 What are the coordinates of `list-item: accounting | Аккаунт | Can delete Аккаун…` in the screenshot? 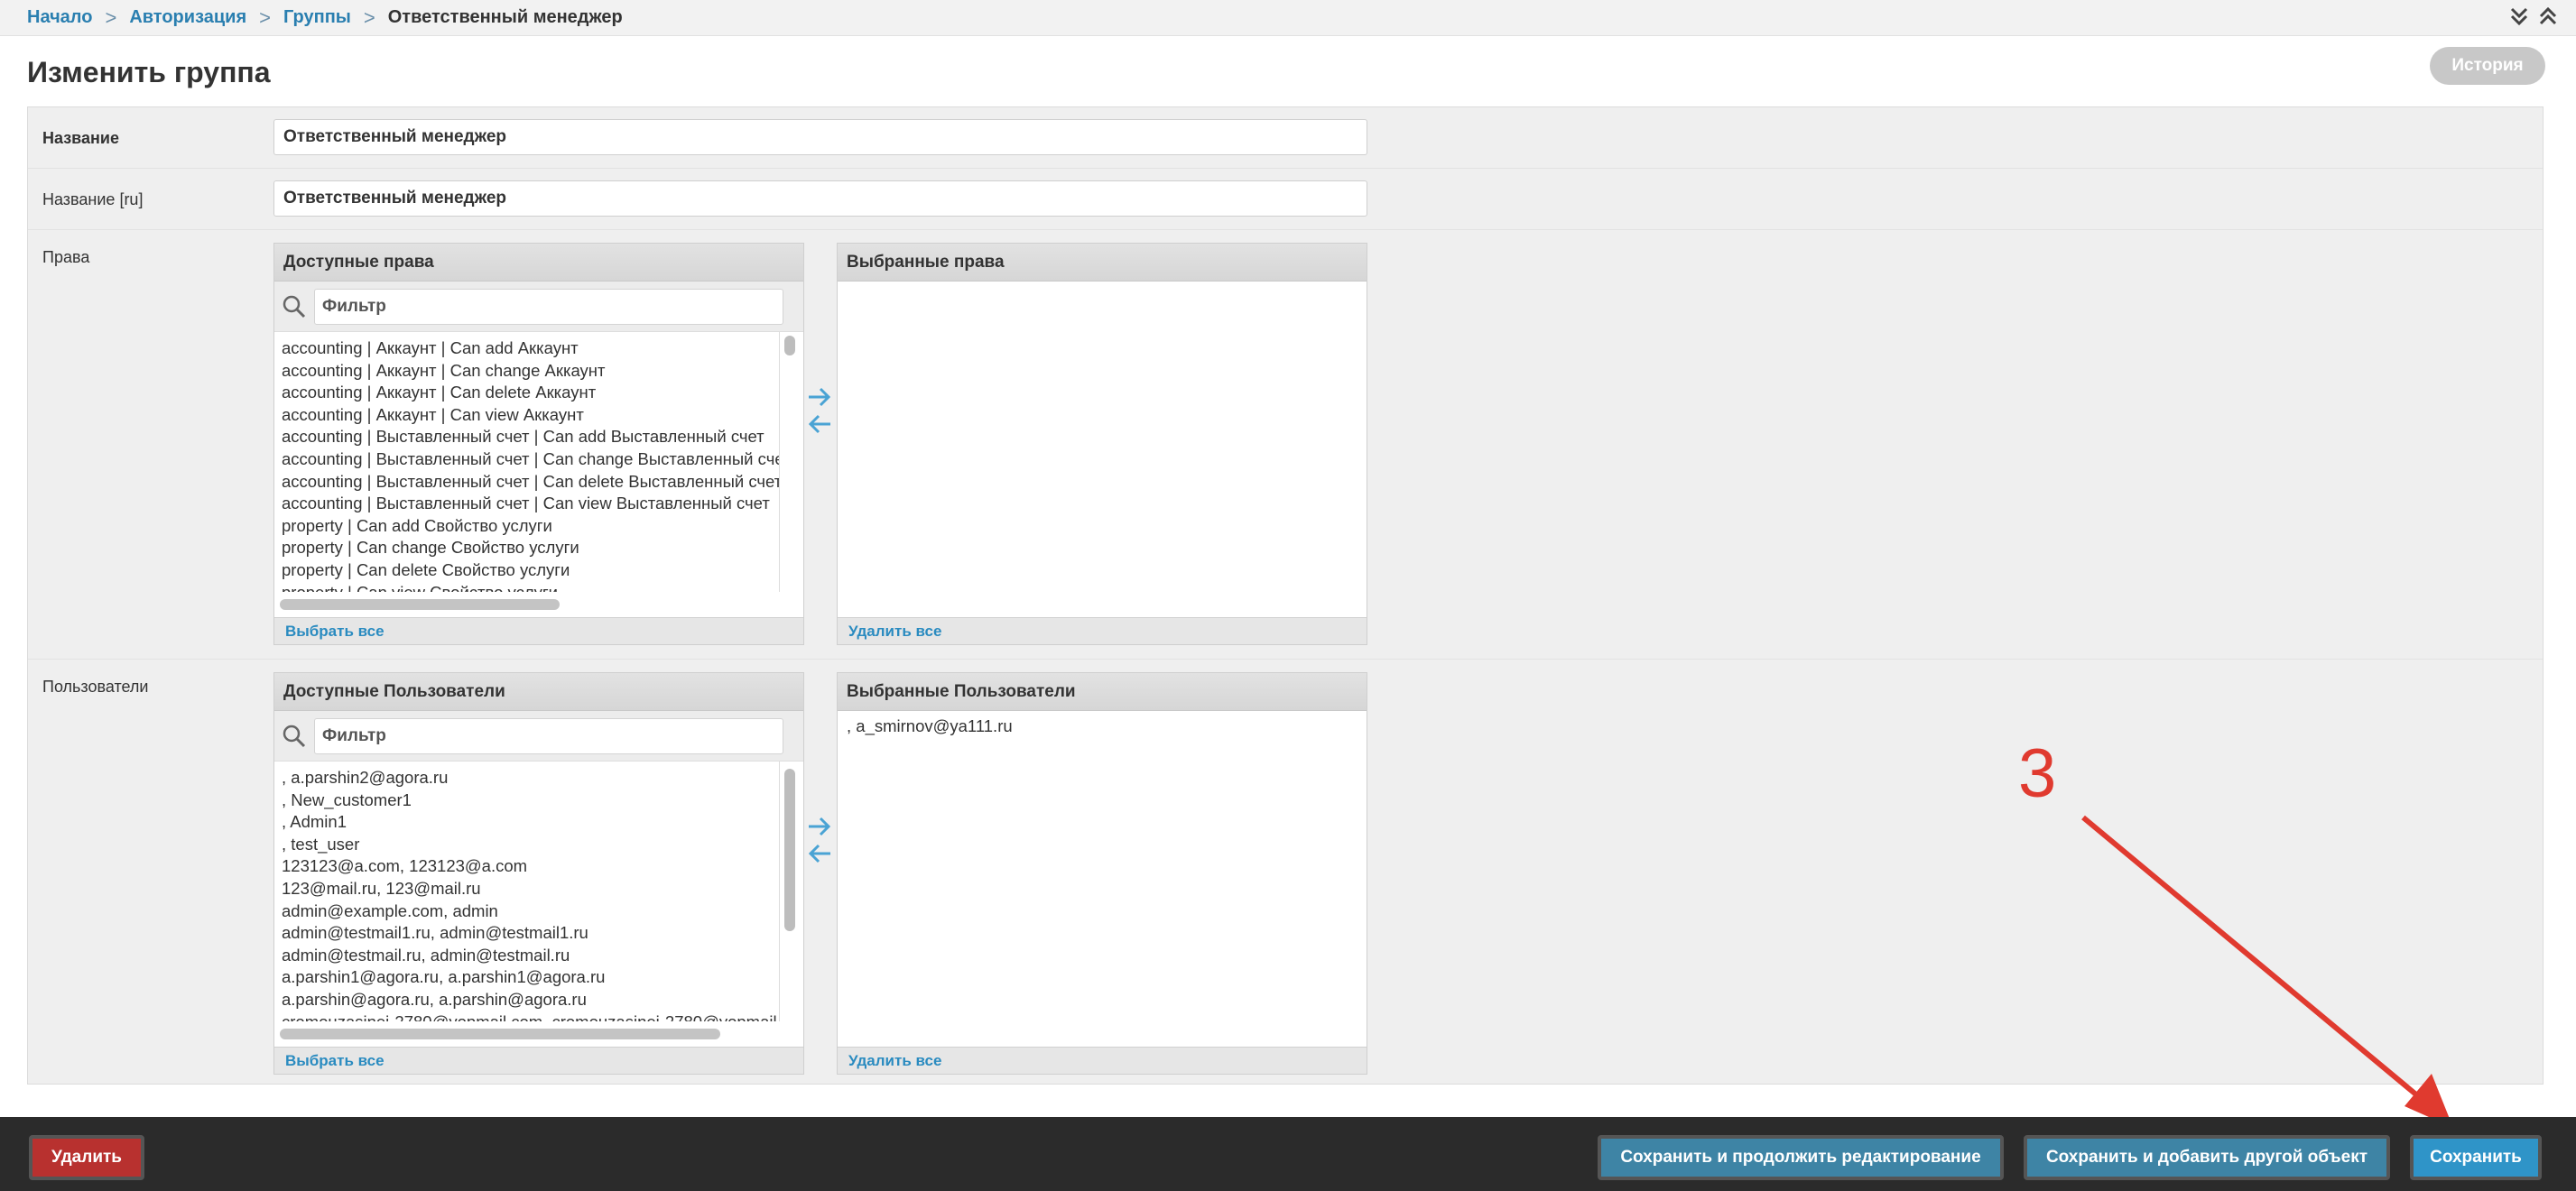 It's located at (527, 393).